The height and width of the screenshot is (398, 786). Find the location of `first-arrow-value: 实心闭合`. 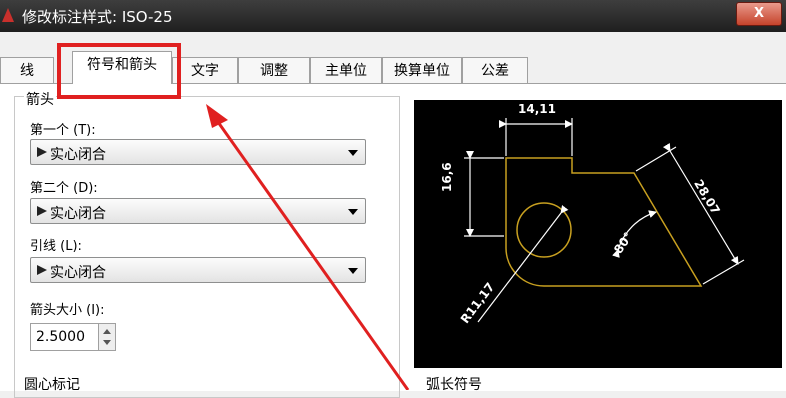

first-arrow-value: 实心闭合 is located at coordinates (78, 155).